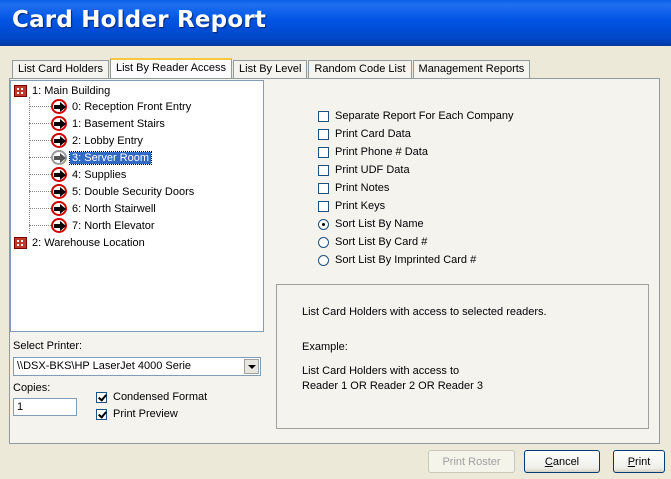  What do you see at coordinates (71, 90) in the screenshot?
I see `tree-item-label: 1: Main Building` at bounding box center [71, 90].